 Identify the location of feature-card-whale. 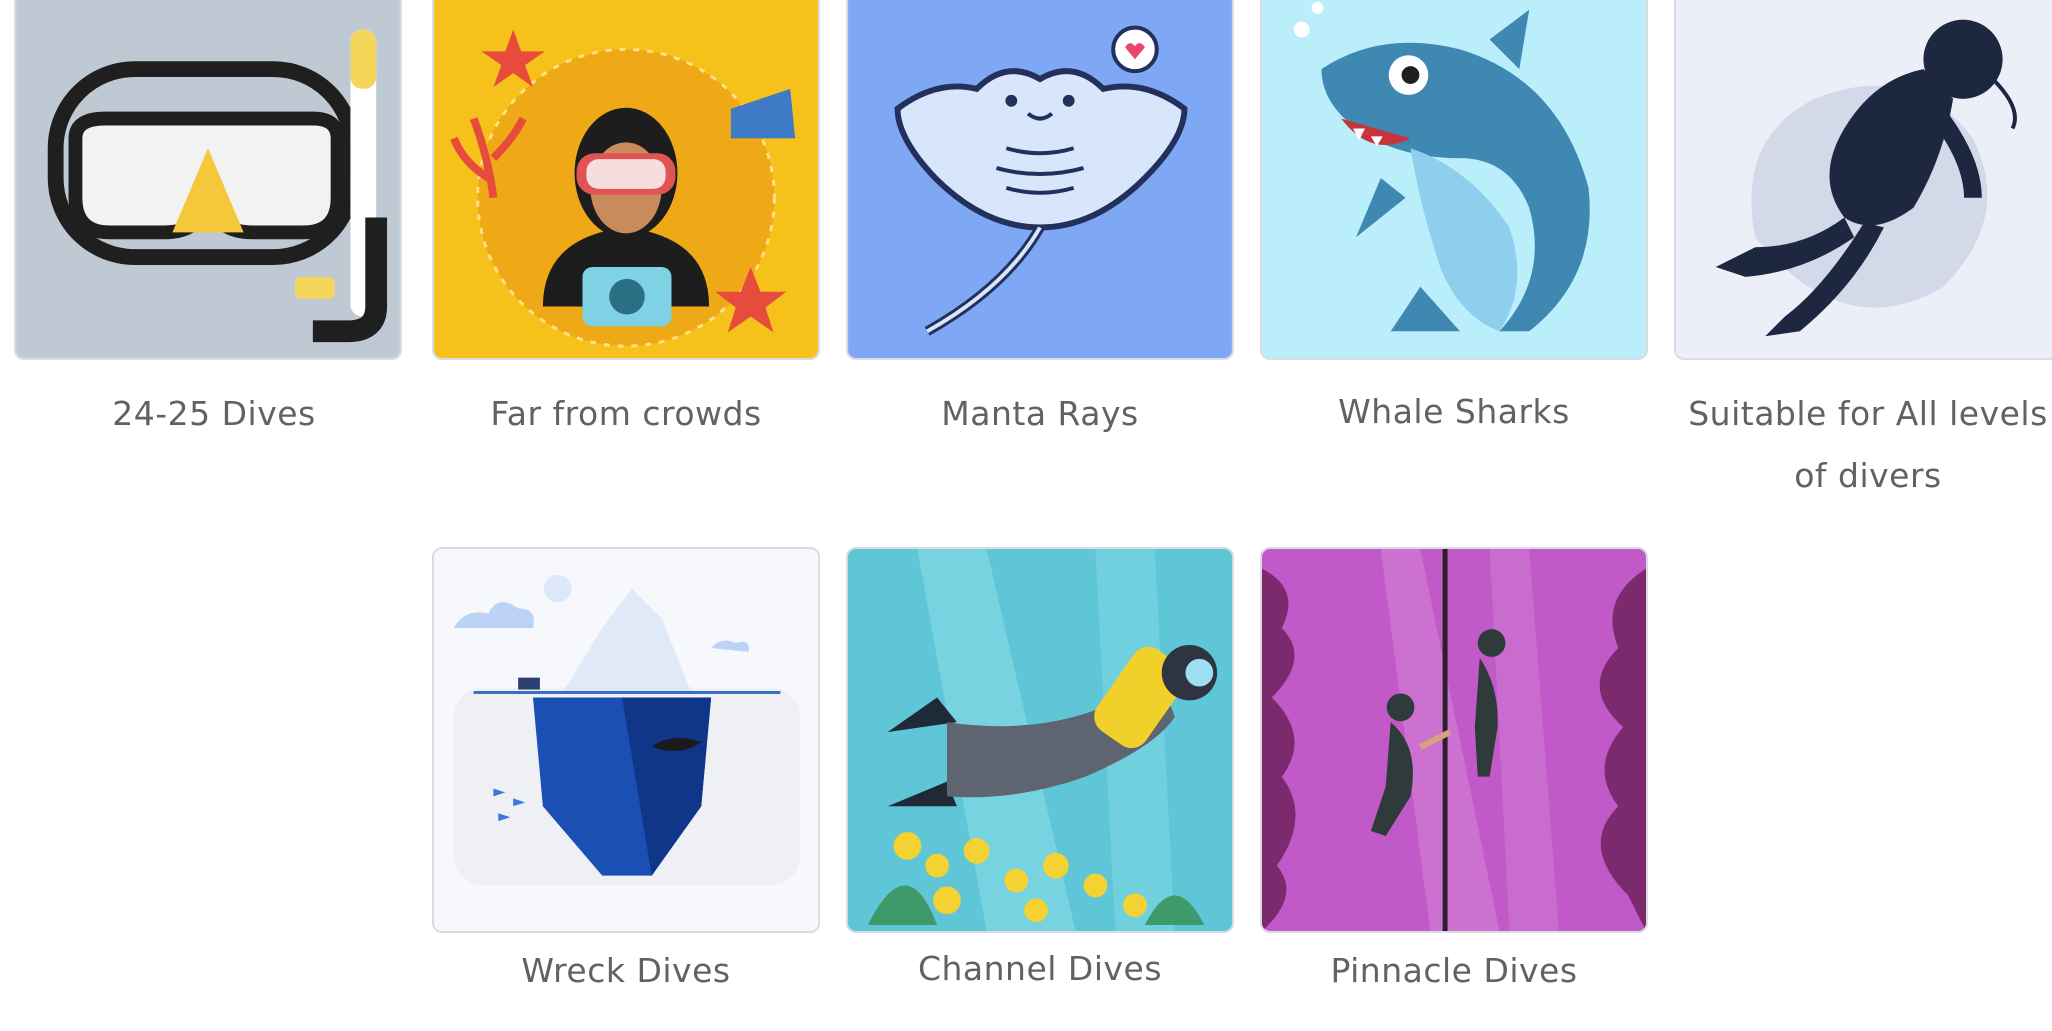
(1454, 180).